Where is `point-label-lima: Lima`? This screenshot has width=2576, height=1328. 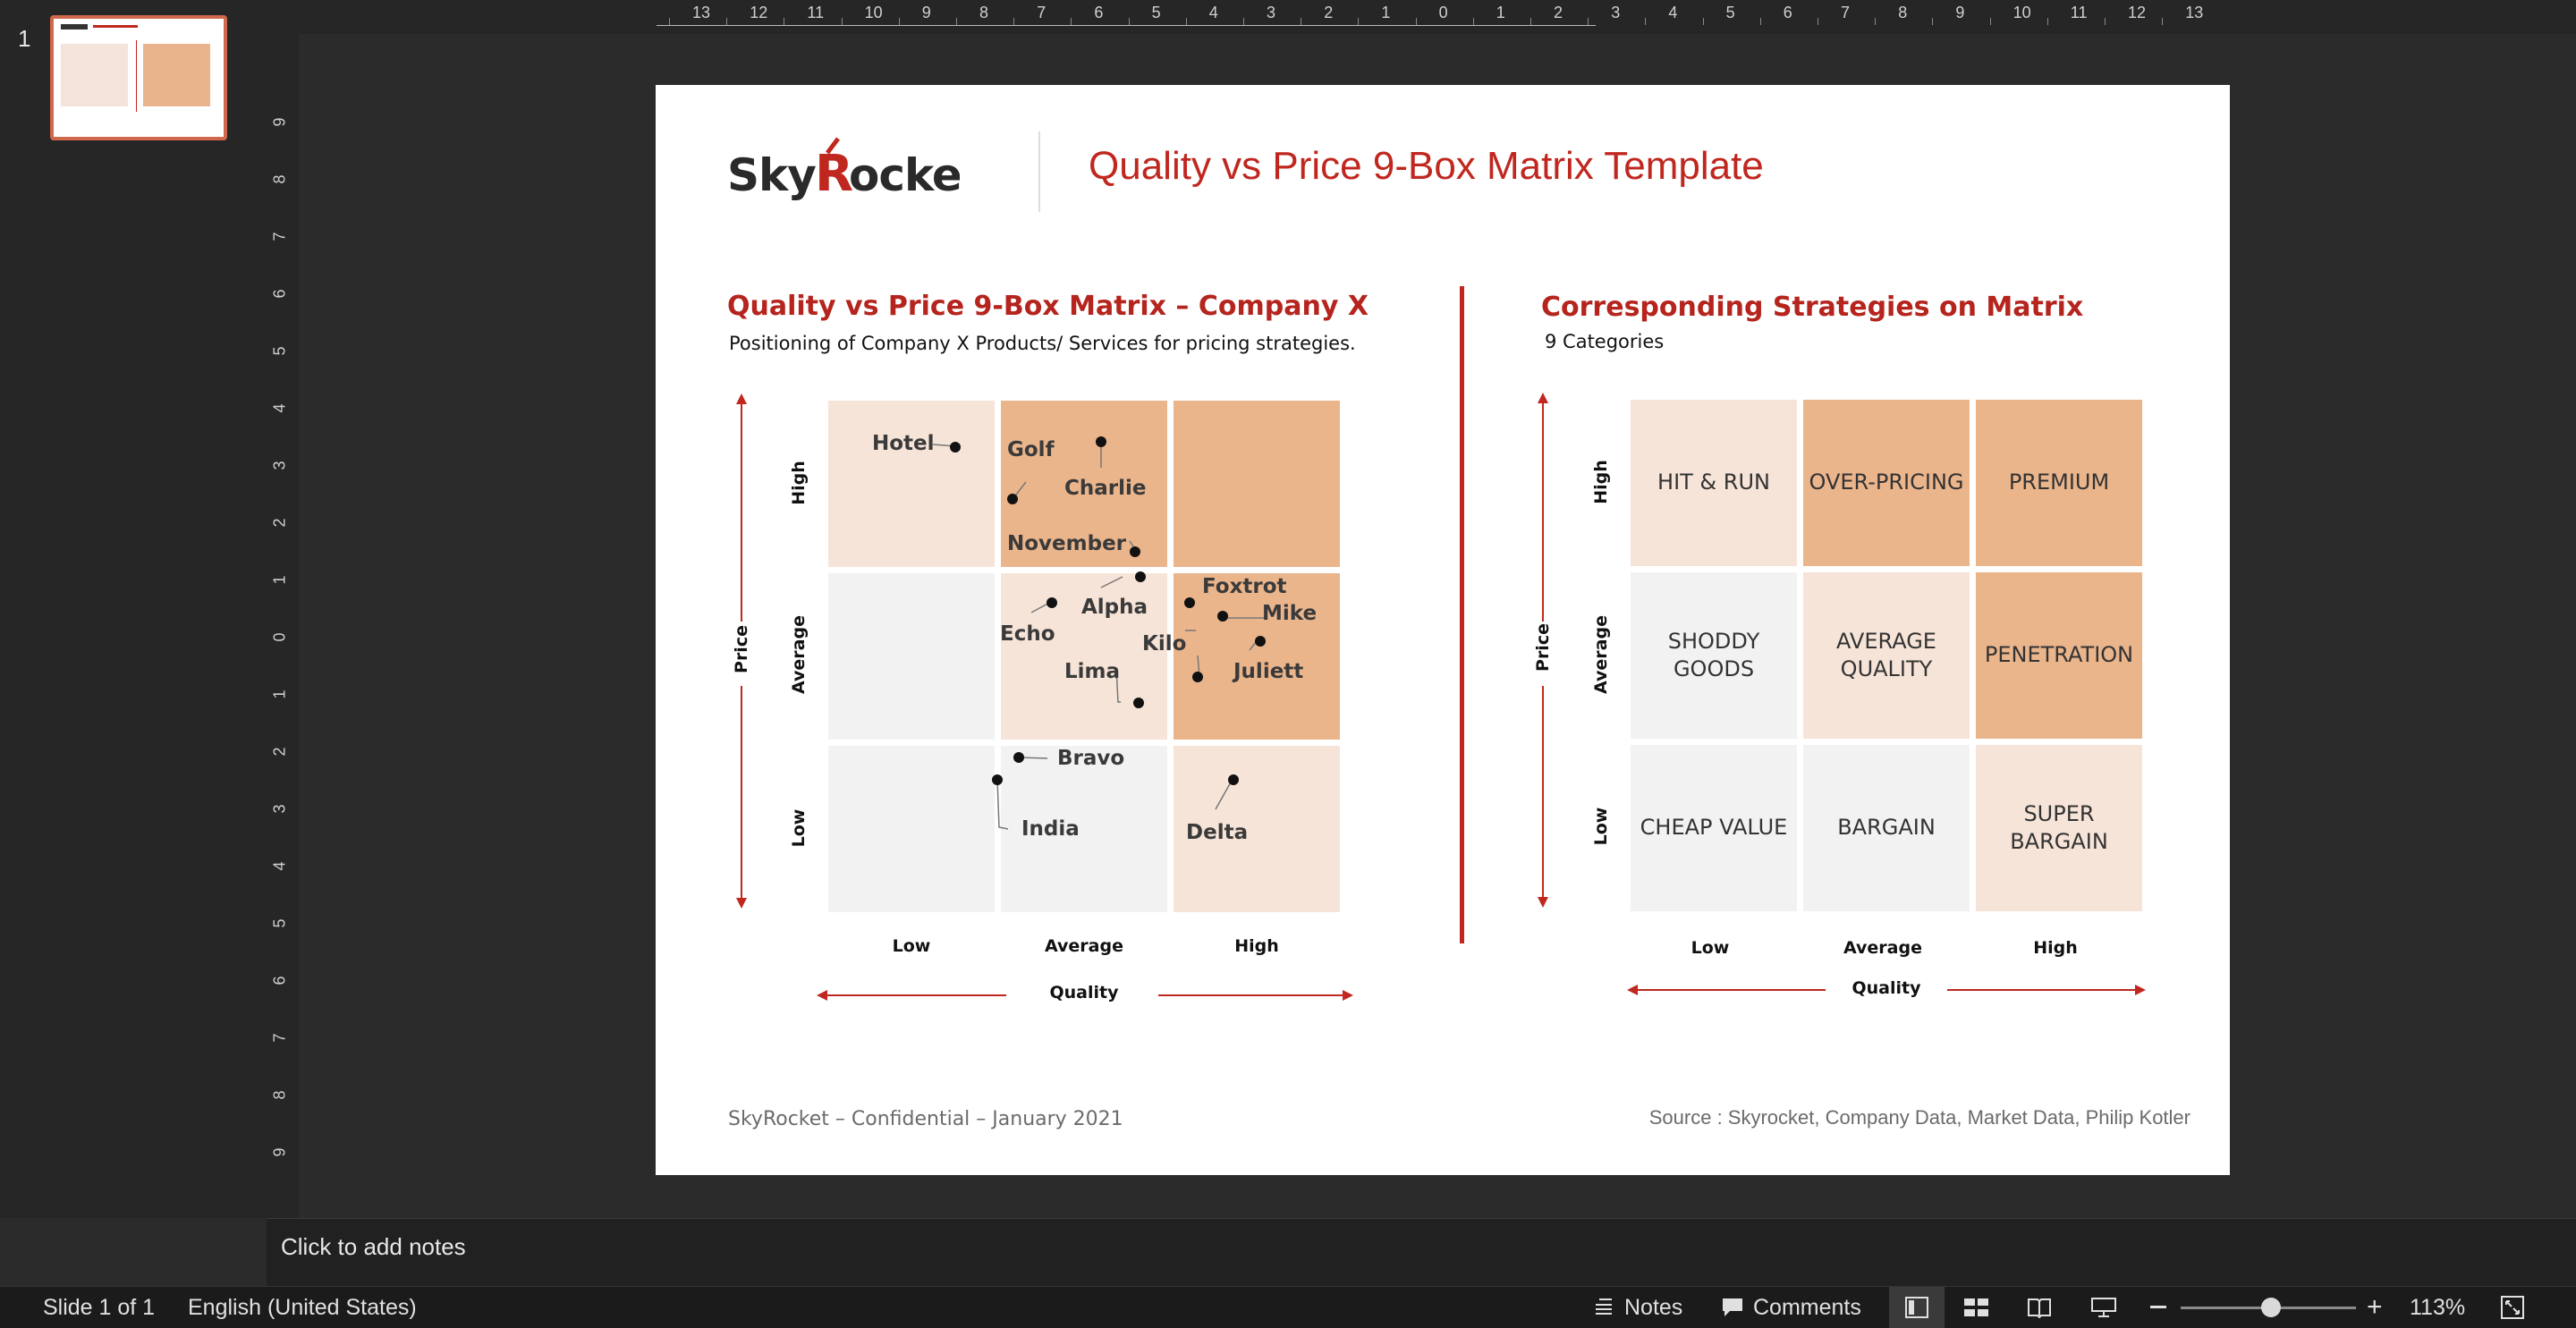 point-label-lima: Lima is located at coordinates (1092, 671).